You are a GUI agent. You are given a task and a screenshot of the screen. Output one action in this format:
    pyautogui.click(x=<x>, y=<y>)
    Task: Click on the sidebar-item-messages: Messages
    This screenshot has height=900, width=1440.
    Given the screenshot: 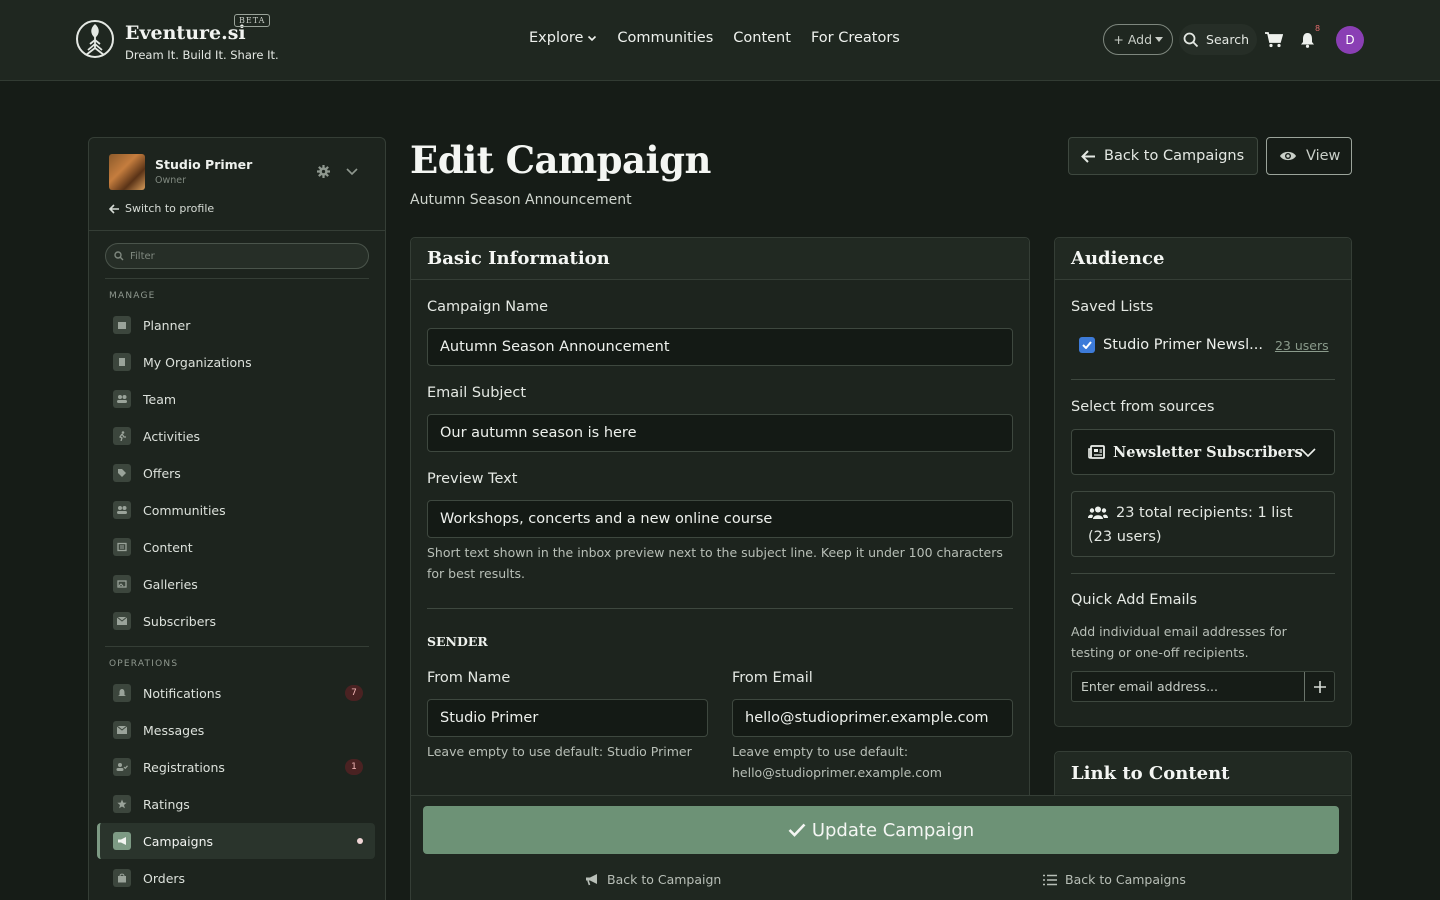 What is the action you would take?
    pyautogui.click(x=236, y=730)
    